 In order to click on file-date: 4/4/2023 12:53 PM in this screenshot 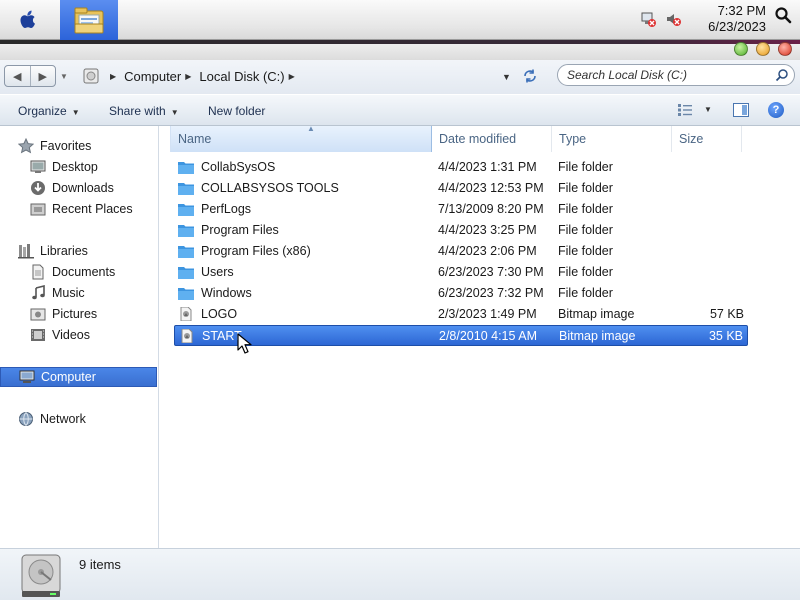, I will do `click(491, 188)`.